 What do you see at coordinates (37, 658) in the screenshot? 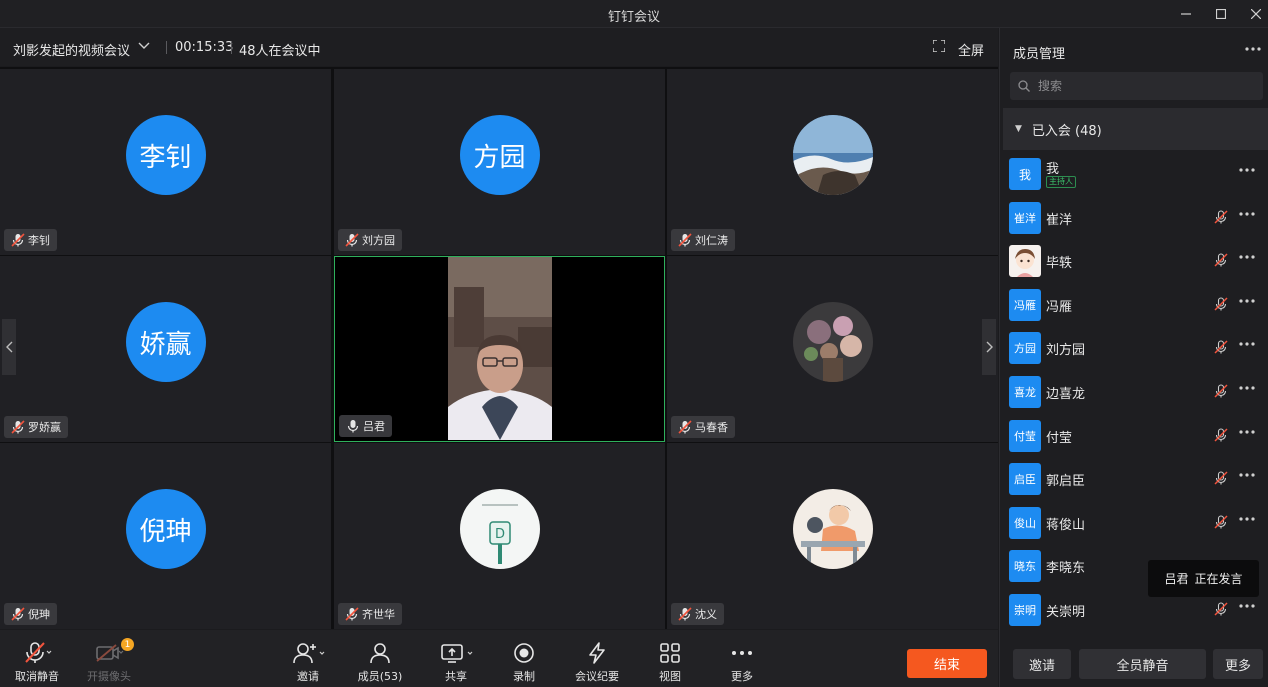
I see `unmute-button: 取消静音` at bounding box center [37, 658].